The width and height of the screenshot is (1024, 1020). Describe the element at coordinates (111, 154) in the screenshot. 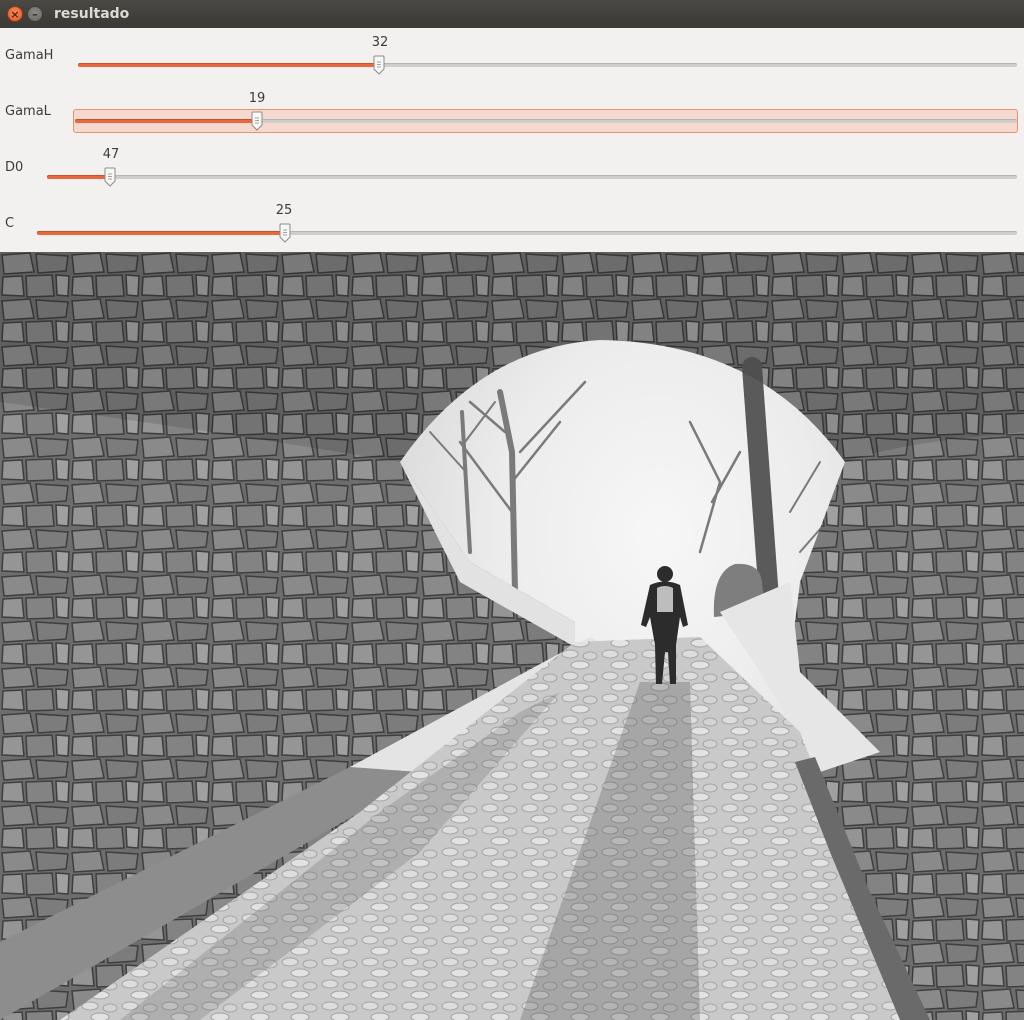

I see `slider-value: 47` at that location.